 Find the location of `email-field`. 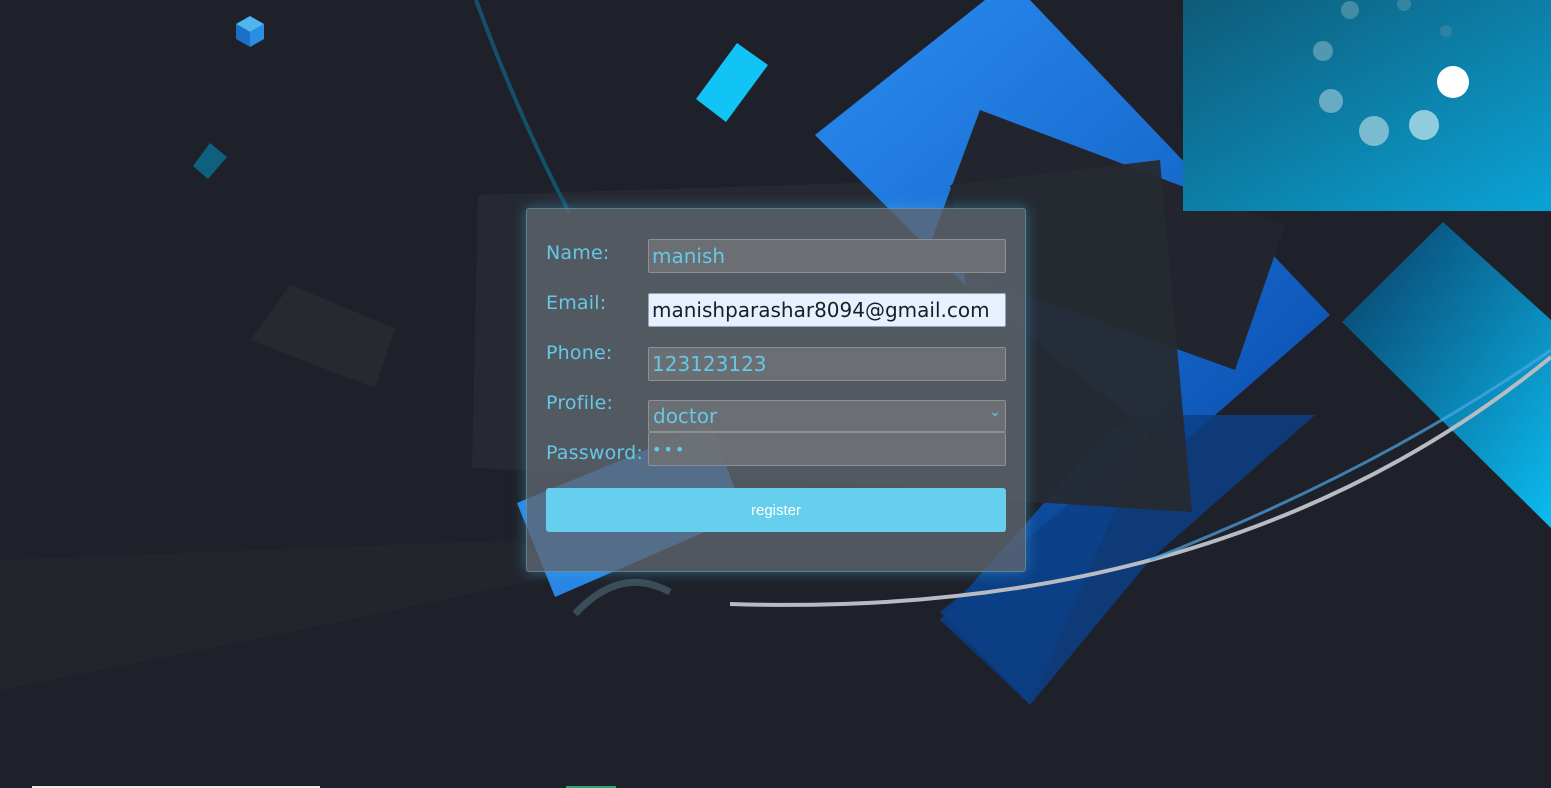

email-field is located at coordinates (827, 310).